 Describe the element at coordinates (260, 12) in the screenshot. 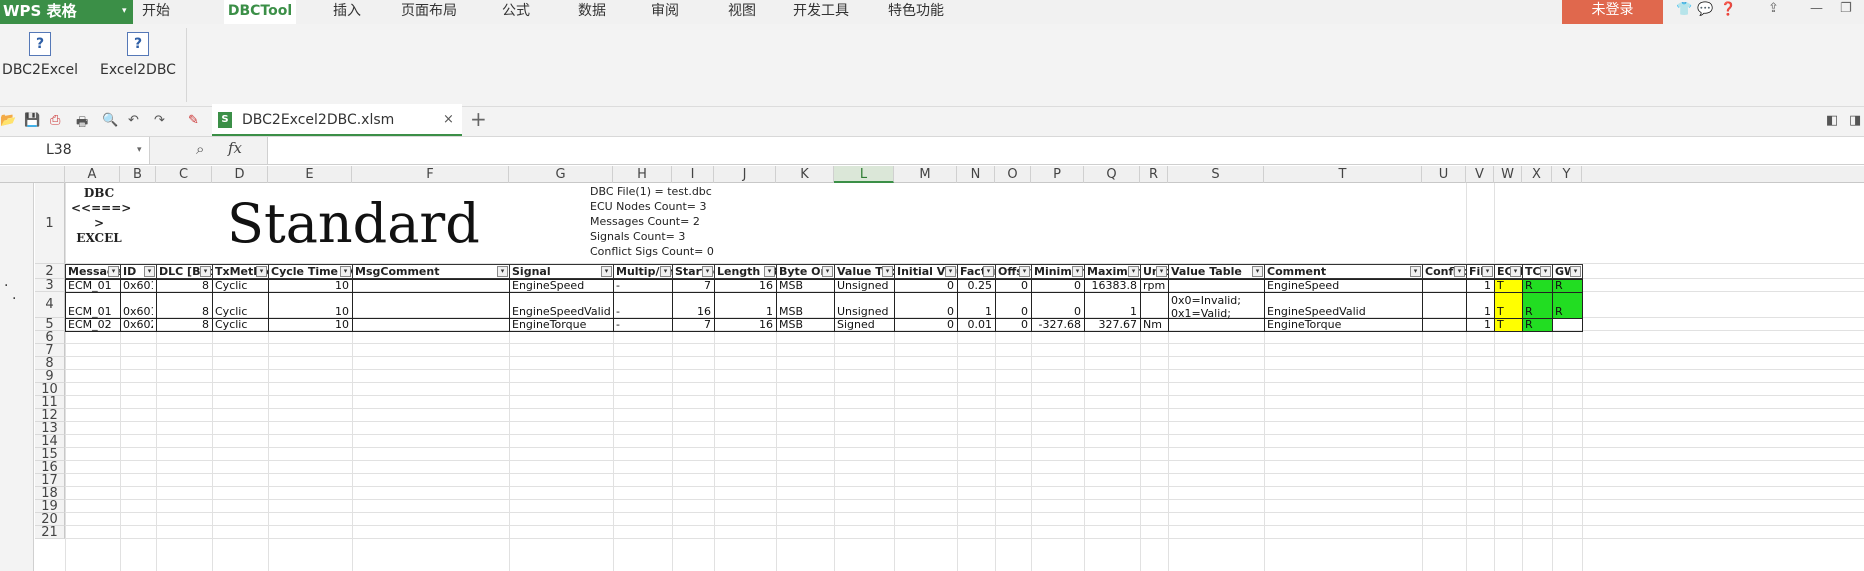

I see `menu-tab-1: DBCTool` at that location.